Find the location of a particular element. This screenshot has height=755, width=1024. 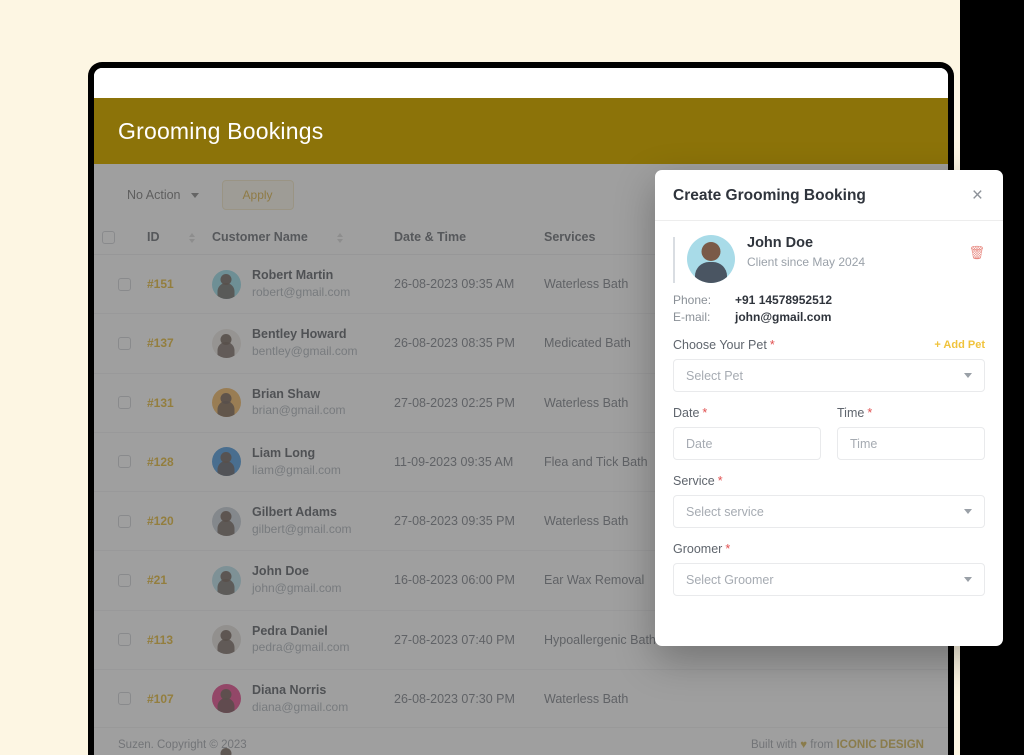

time-input-value: Time is located at coordinates (864, 443).